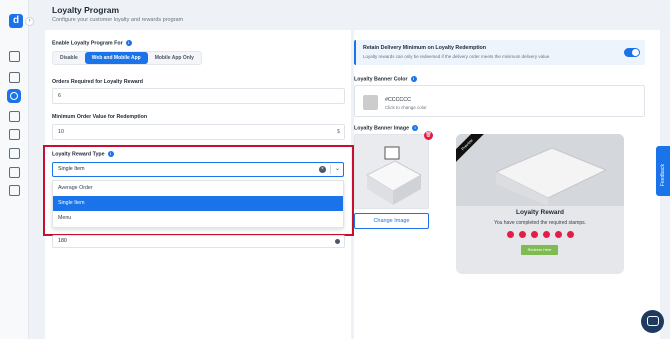 Image resolution: width=670 pixels, height=339 pixels. Describe the element at coordinates (59, 96) in the screenshot. I see `orders-required-value: 6` at that location.